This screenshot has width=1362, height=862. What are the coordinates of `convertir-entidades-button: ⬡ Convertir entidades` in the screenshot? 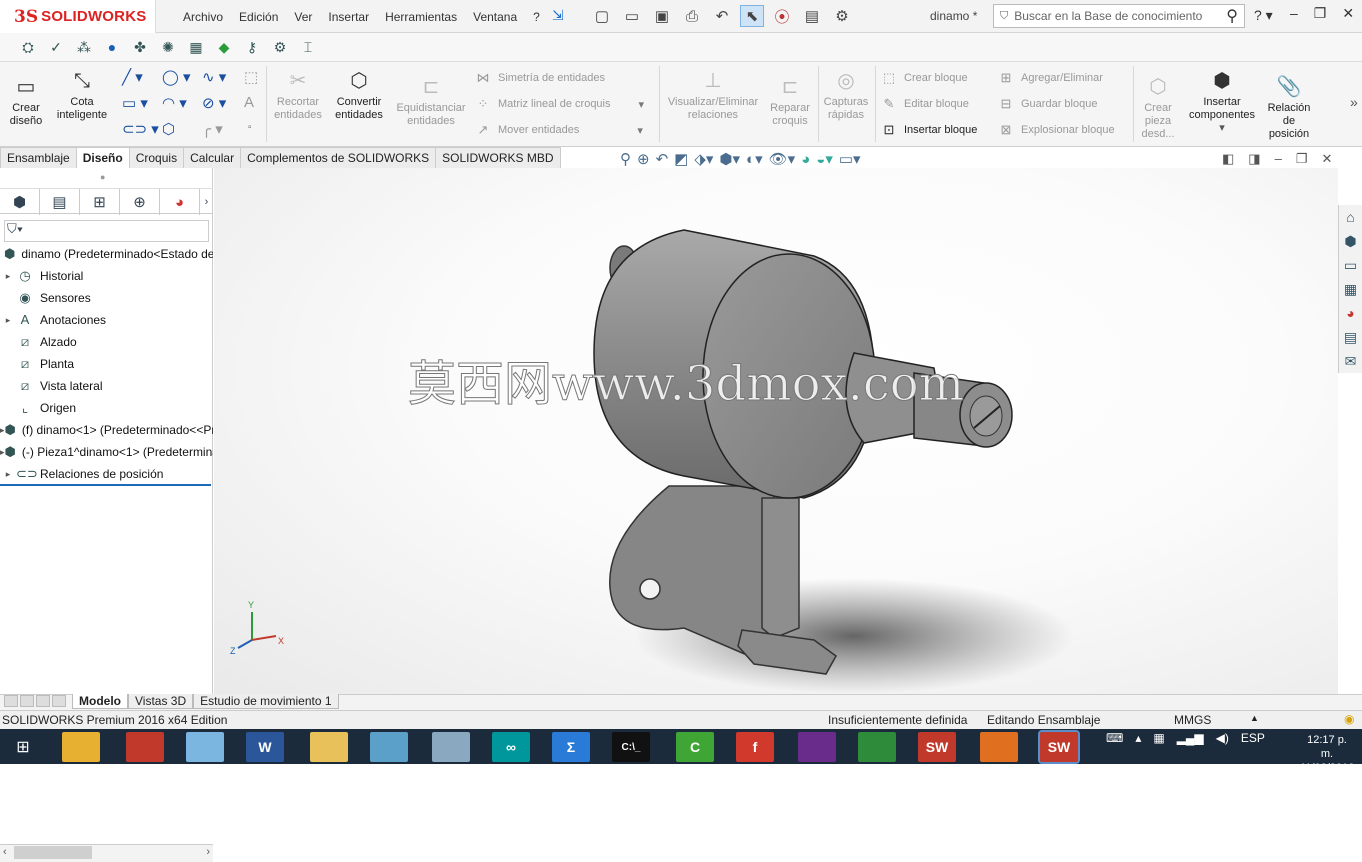 It's located at (359, 96).